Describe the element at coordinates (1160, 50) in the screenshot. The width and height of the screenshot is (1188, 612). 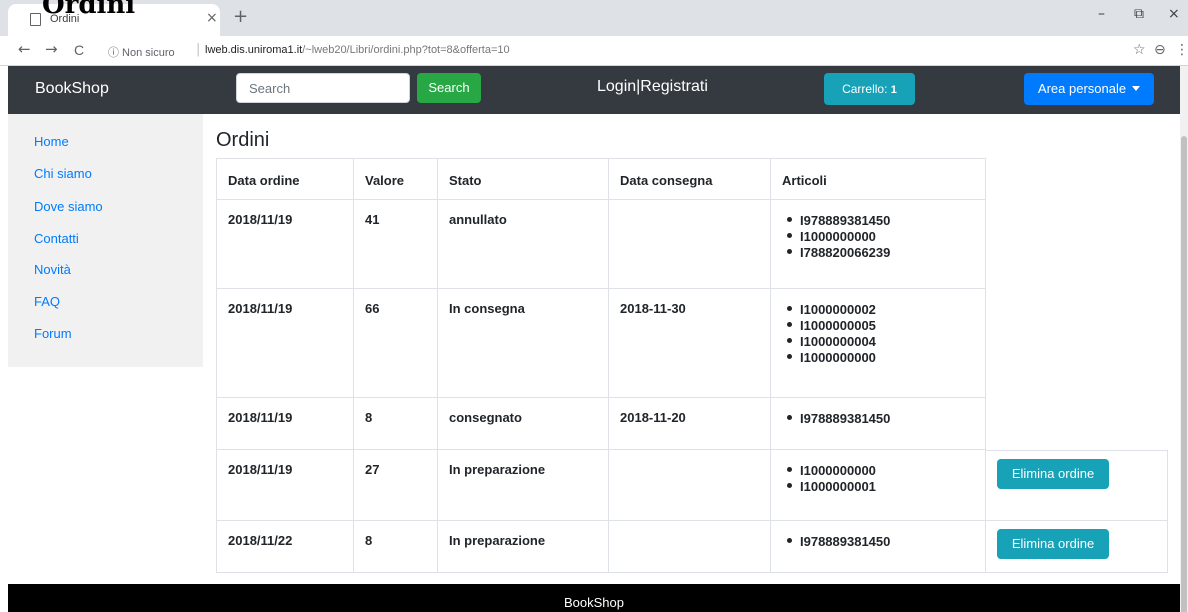
I see `profile-icon: ⊖` at that location.